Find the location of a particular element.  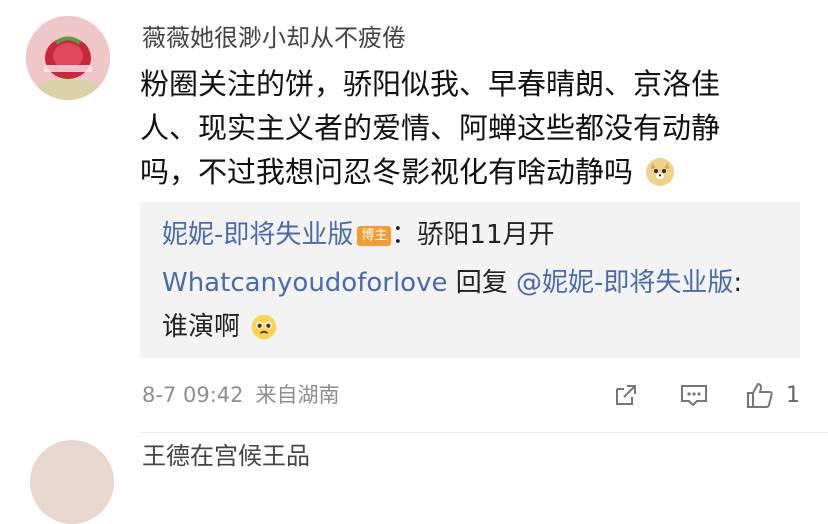

comment-button is located at coordinates (694, 395).